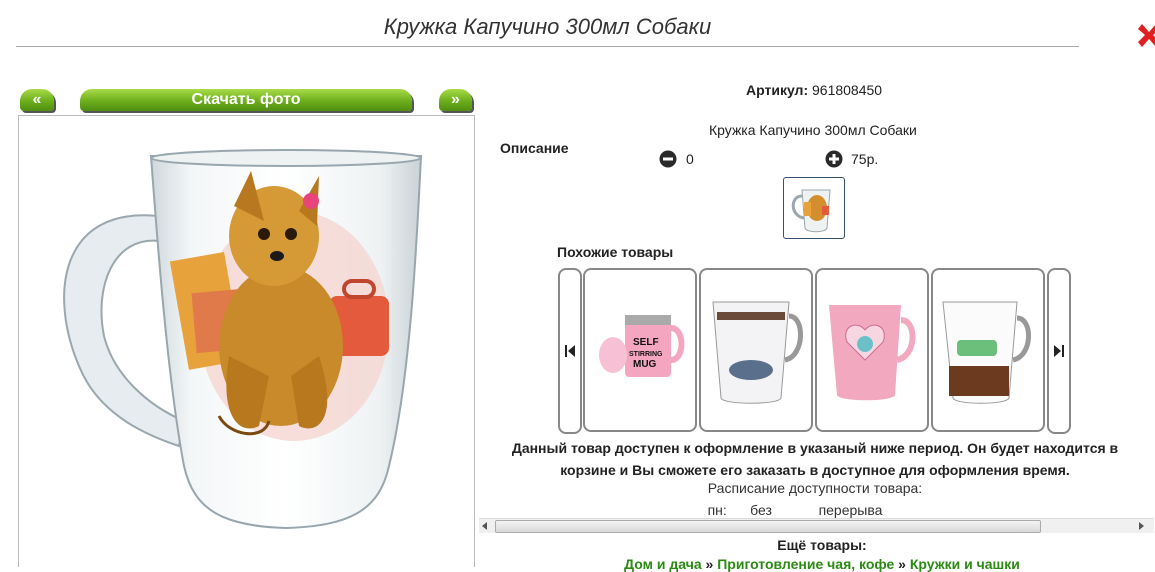 This screenshot has width=1155, height=572. What do you see at coordinates (717, 510) in the screenshot?
I see `schedule-day: пн:` at bounding box center [717, 510].